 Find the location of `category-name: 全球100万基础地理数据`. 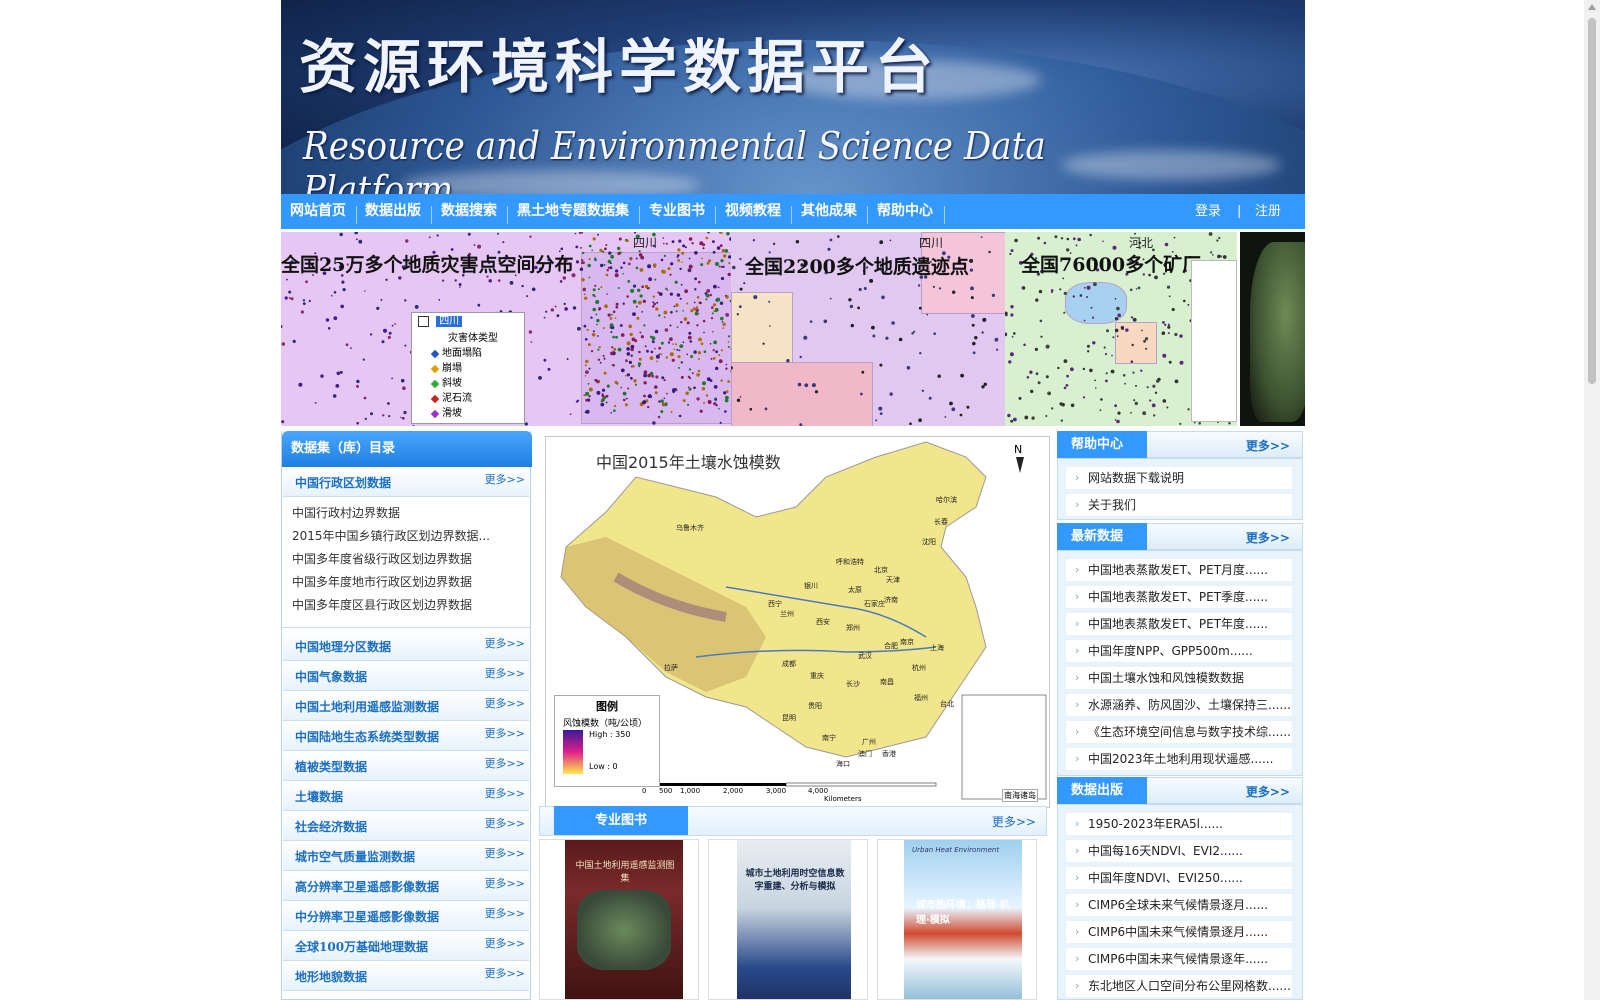

category-name: 全球100万基础地理数据 is located at coordinates (361, 946).